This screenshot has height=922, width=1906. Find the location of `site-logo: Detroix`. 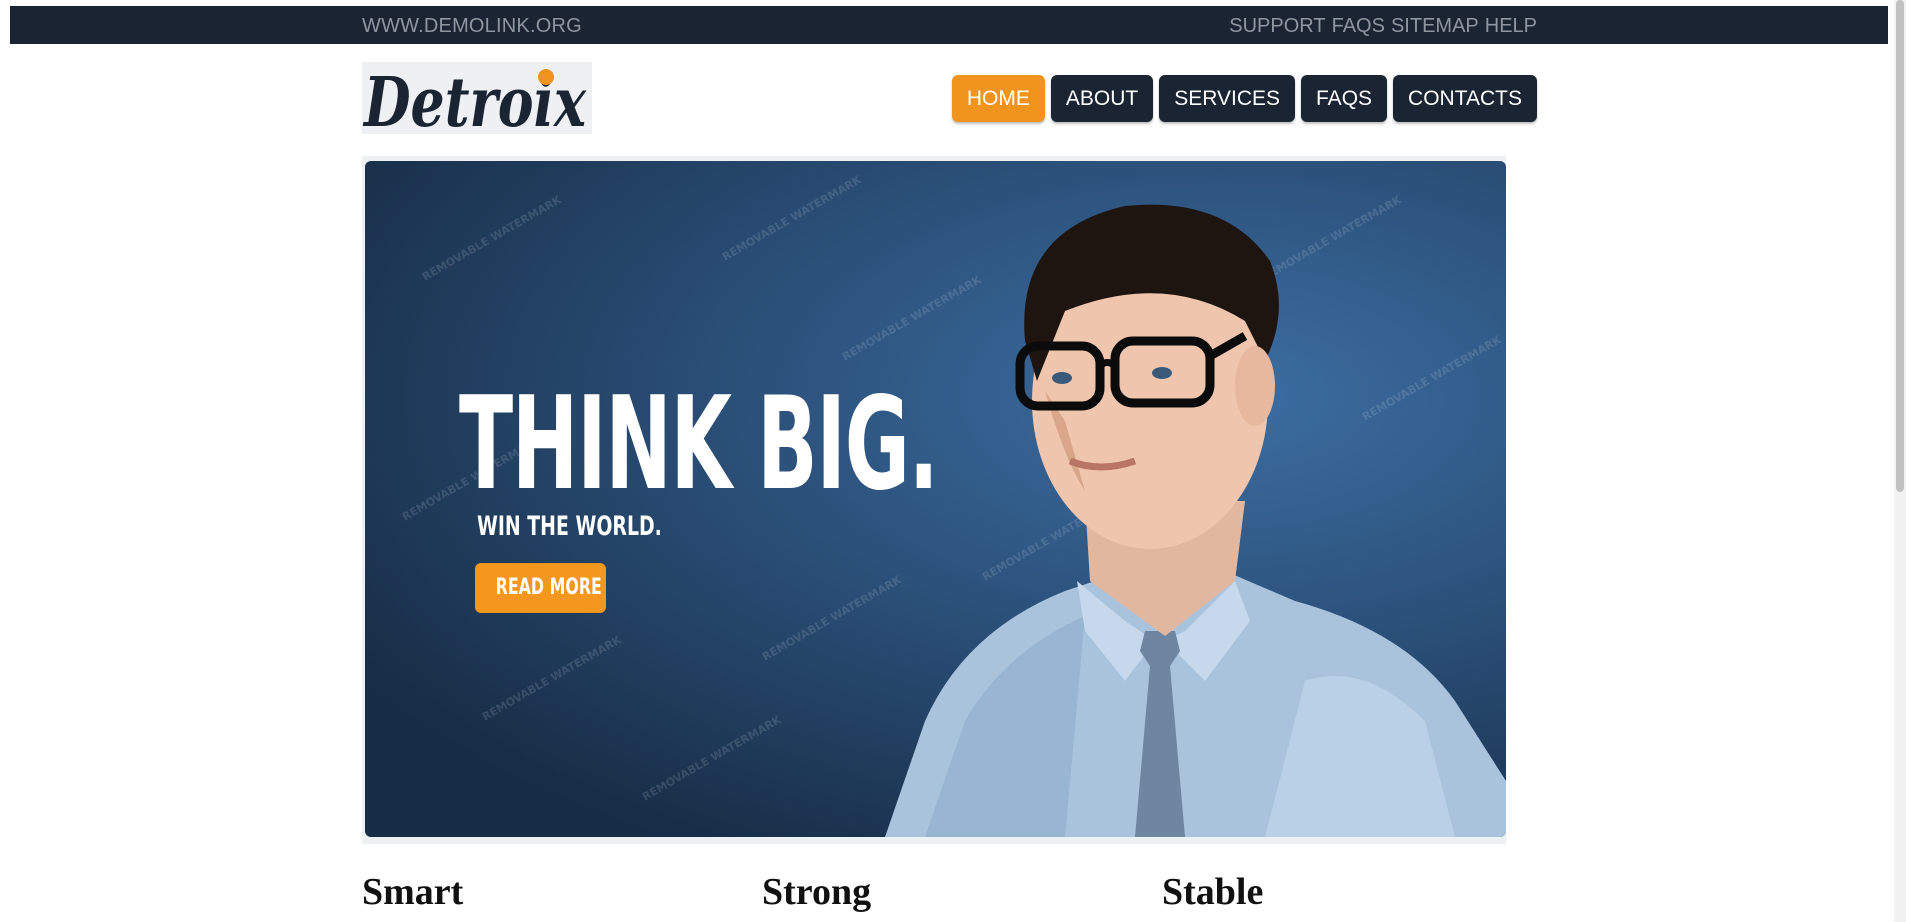

site-logo: Detroix is located at coordinates (477, 98).